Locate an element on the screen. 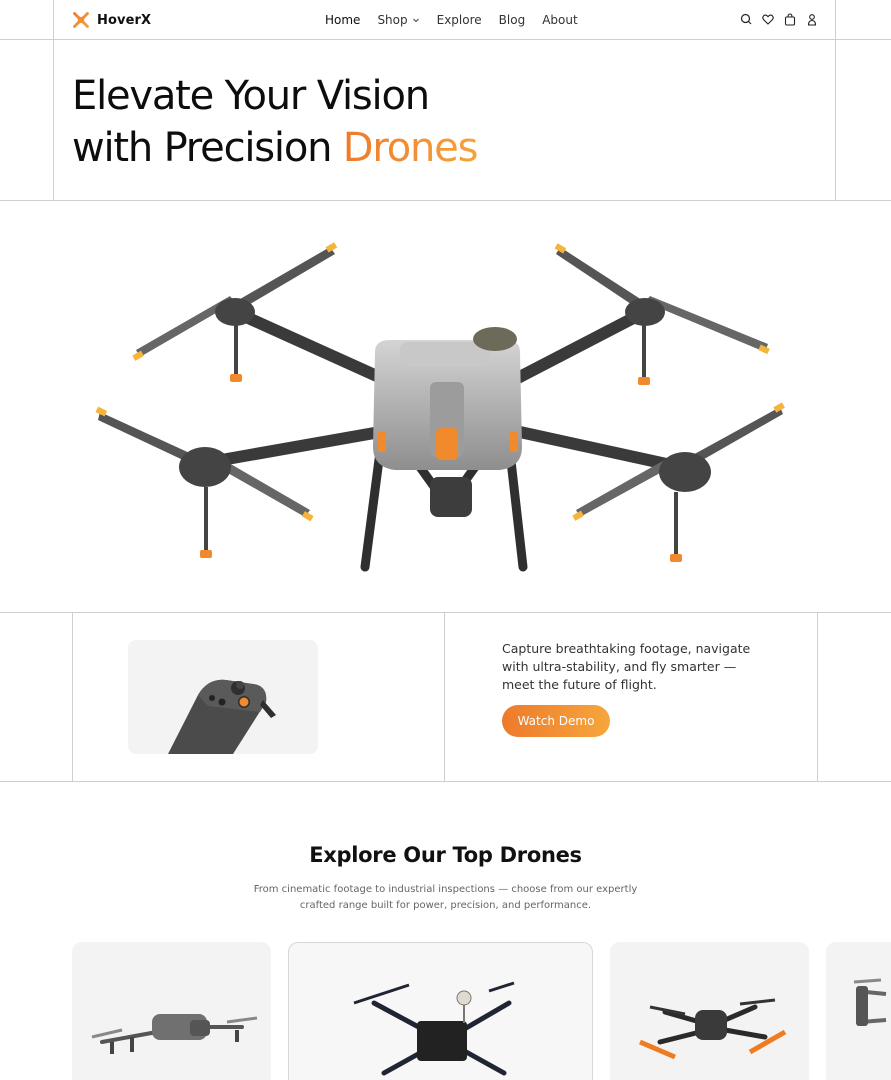 This screenshot has width=891, height=1080. band-top-divider is located at coordinates (445, 612).